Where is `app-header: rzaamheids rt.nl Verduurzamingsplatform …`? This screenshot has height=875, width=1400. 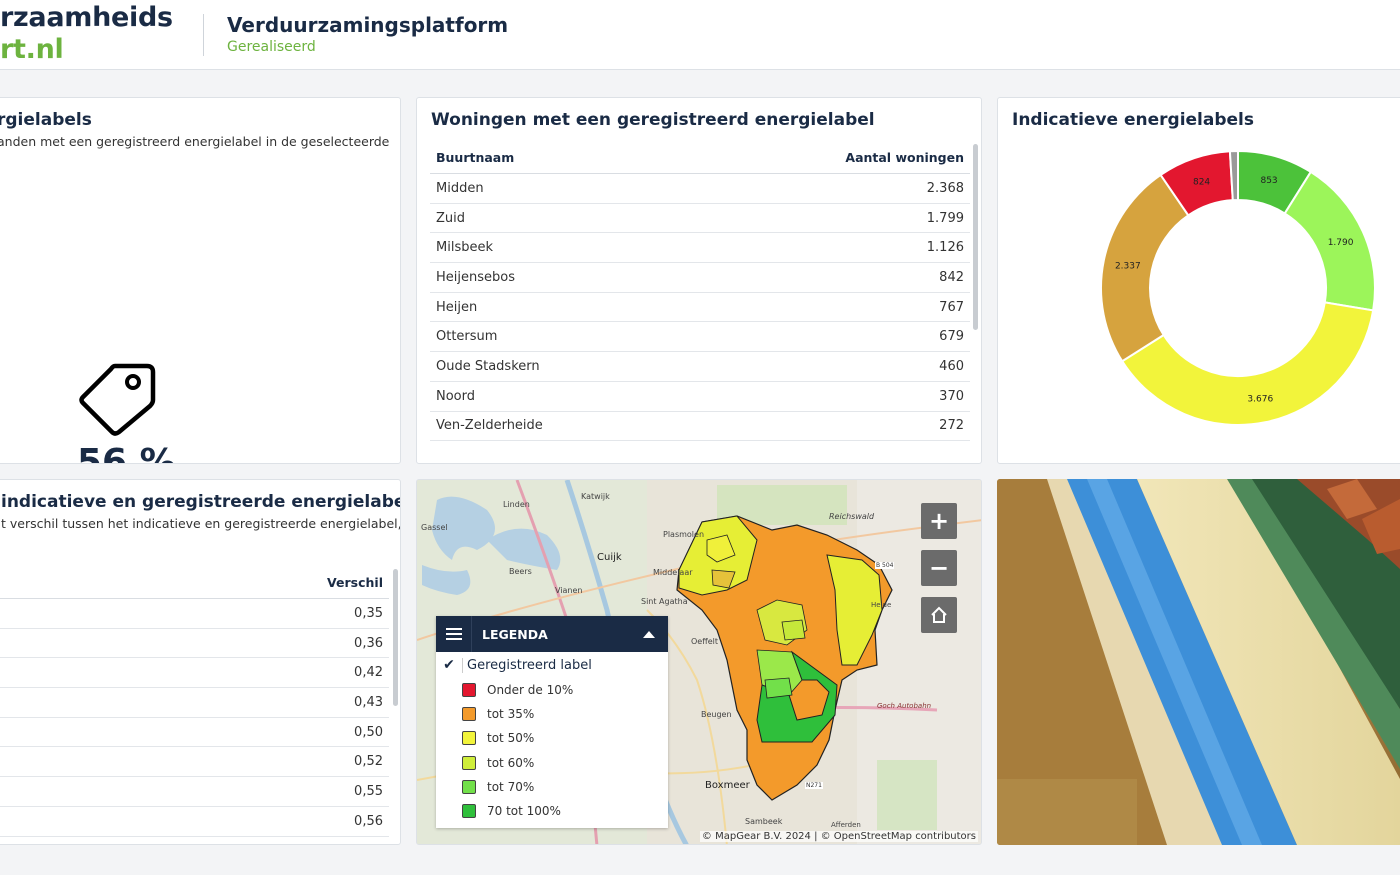
app-header: rzaamheids rt.nl Verduurzamingsplatform … is located at coordinates (700, 35).